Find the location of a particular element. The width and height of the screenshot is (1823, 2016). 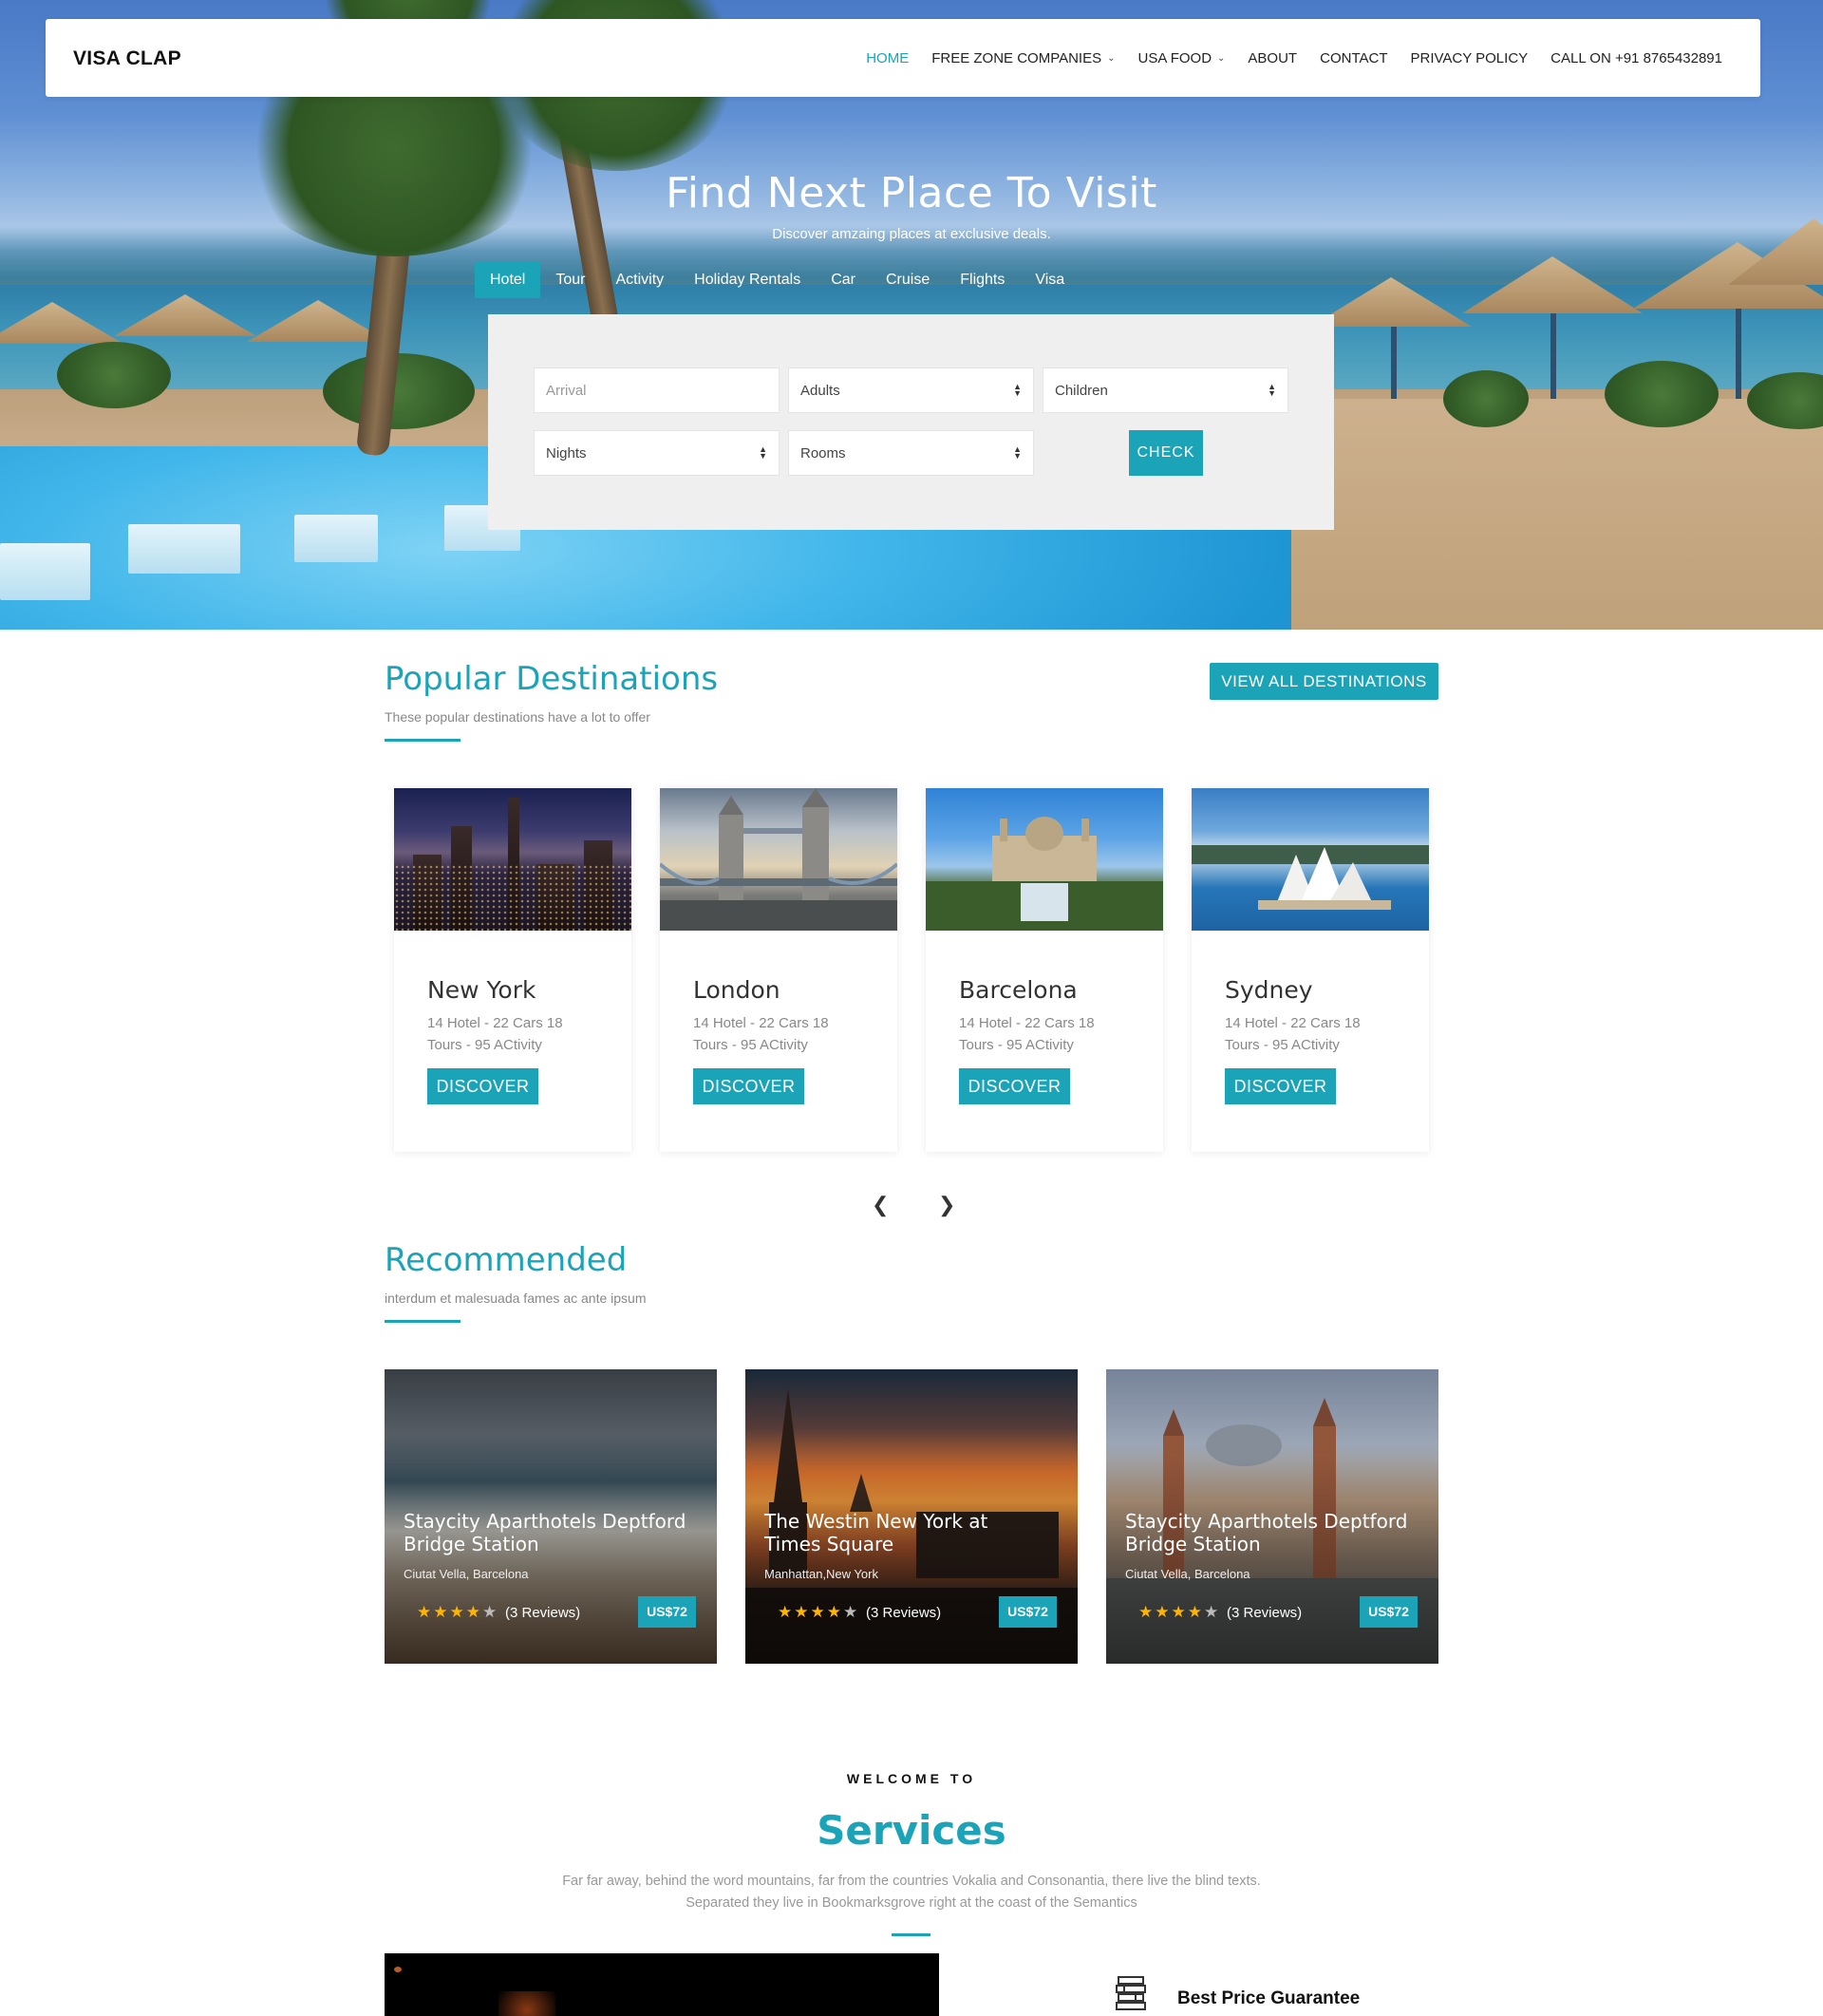

price-tag-icon is located at coordinates (1131, 1993).